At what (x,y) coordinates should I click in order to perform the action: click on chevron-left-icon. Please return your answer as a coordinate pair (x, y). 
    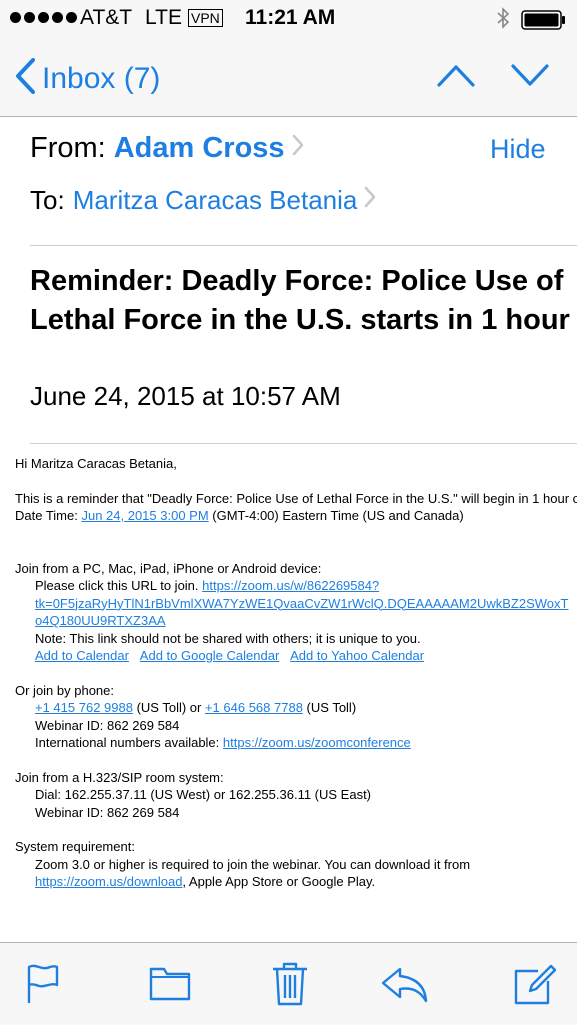
    Looking at the image, I should click on (25, 78).